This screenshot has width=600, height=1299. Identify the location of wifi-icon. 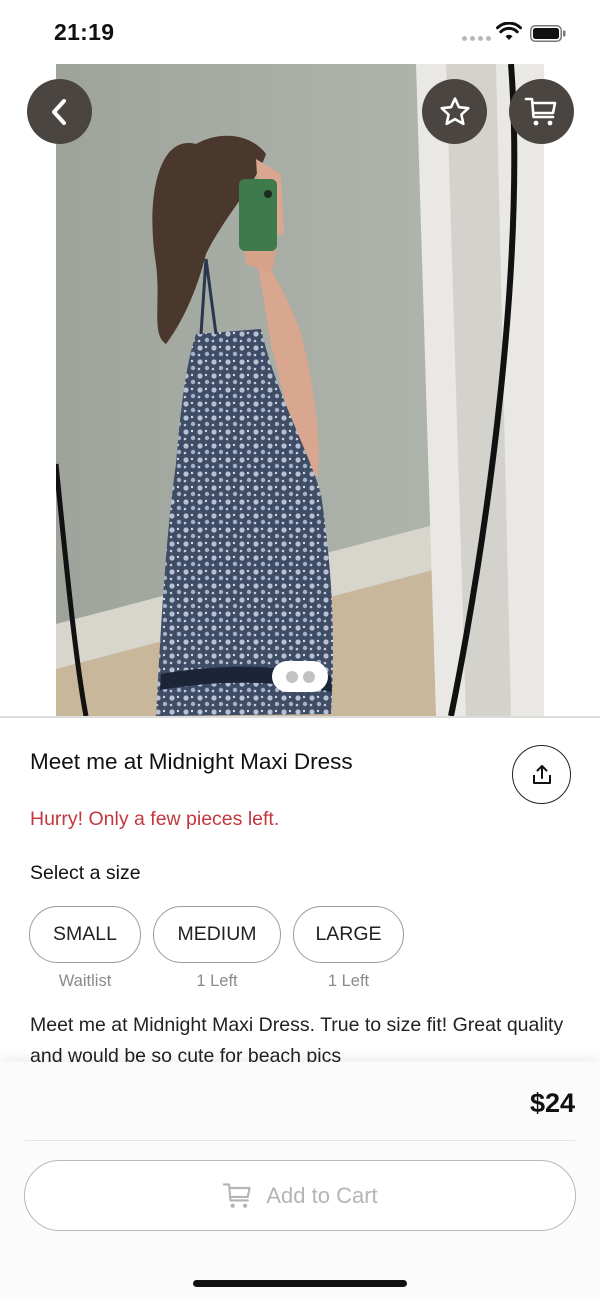
(509, 31).